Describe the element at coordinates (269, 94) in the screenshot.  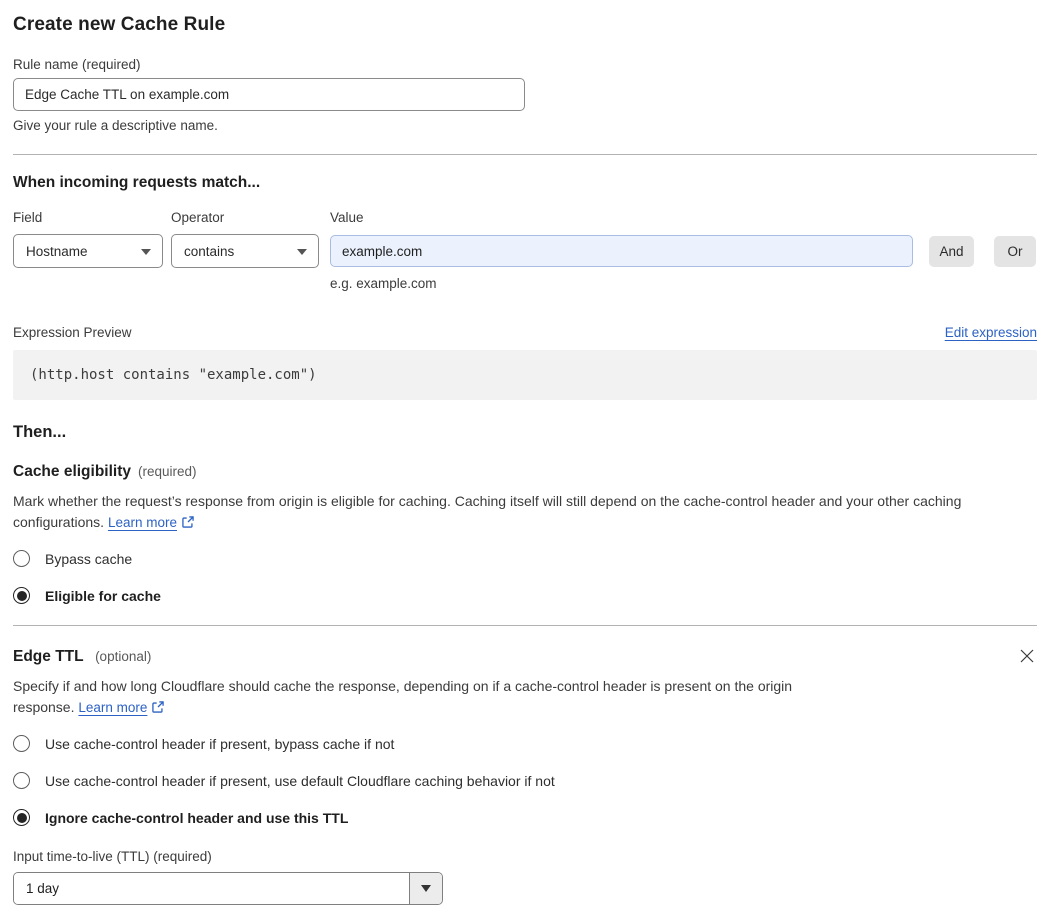
I see `rule-name-input` at that location.